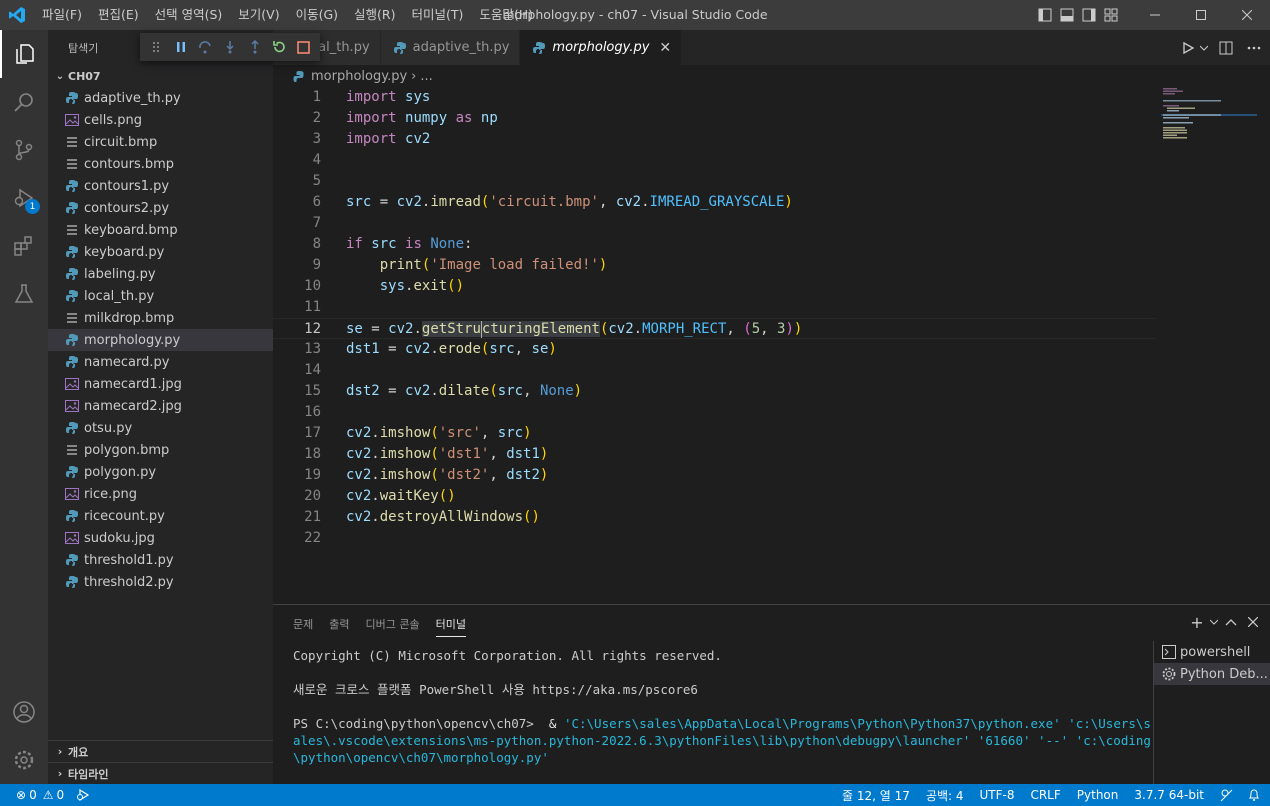 The image size is (1270, 806). What do you see at coordinates (160, 472) in the screenshot?
I see `file-item: polygon.py` at bounding box center [160, 472].